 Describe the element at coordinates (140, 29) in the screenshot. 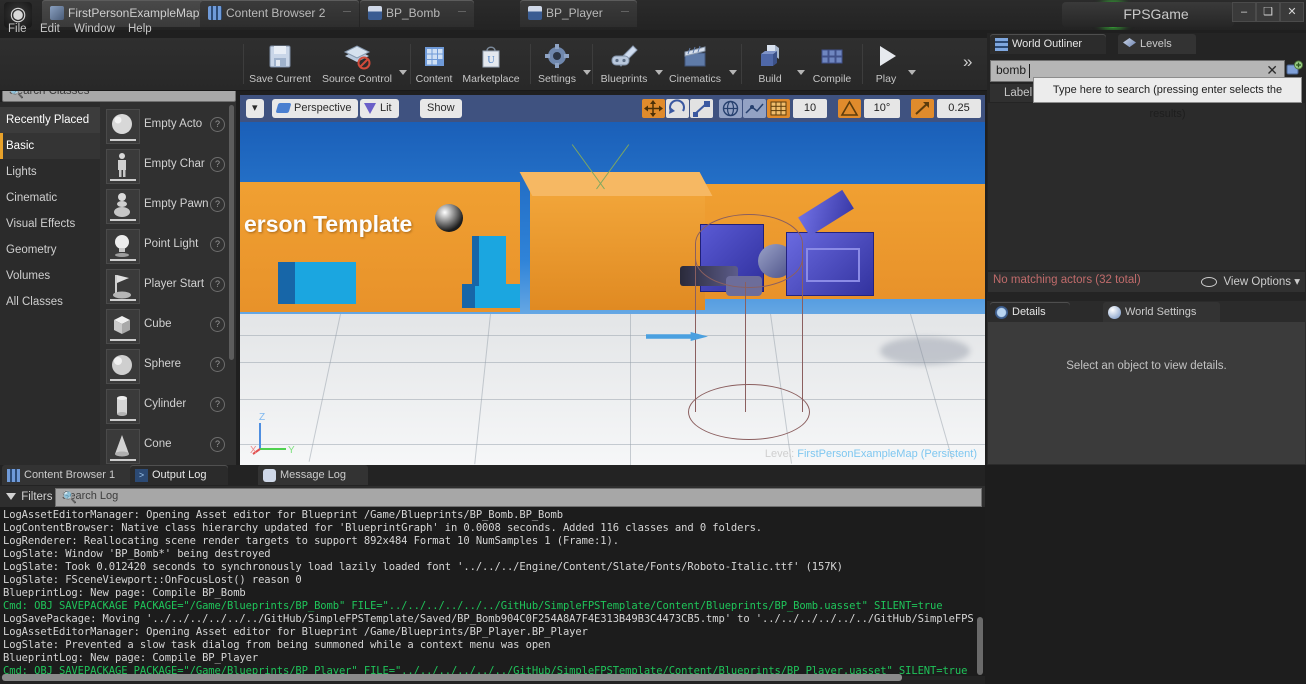

I see `menu-help: Help` at that location.